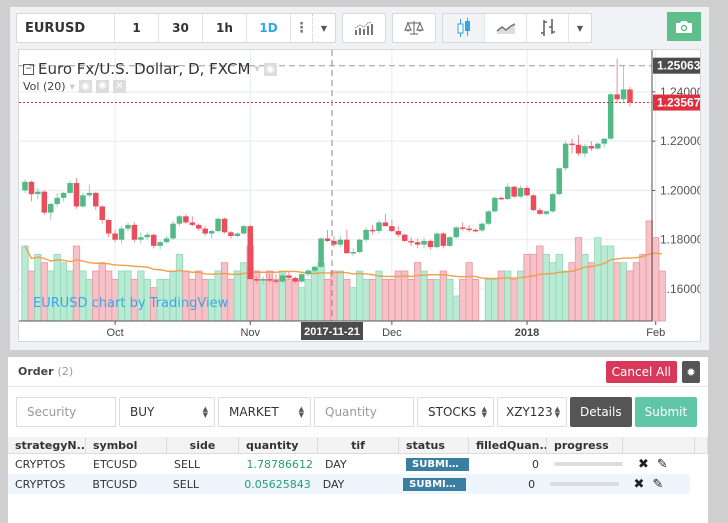 The height and width of the screenshot is (523, 728). I want to click on bars-icon, so click(547, 27).